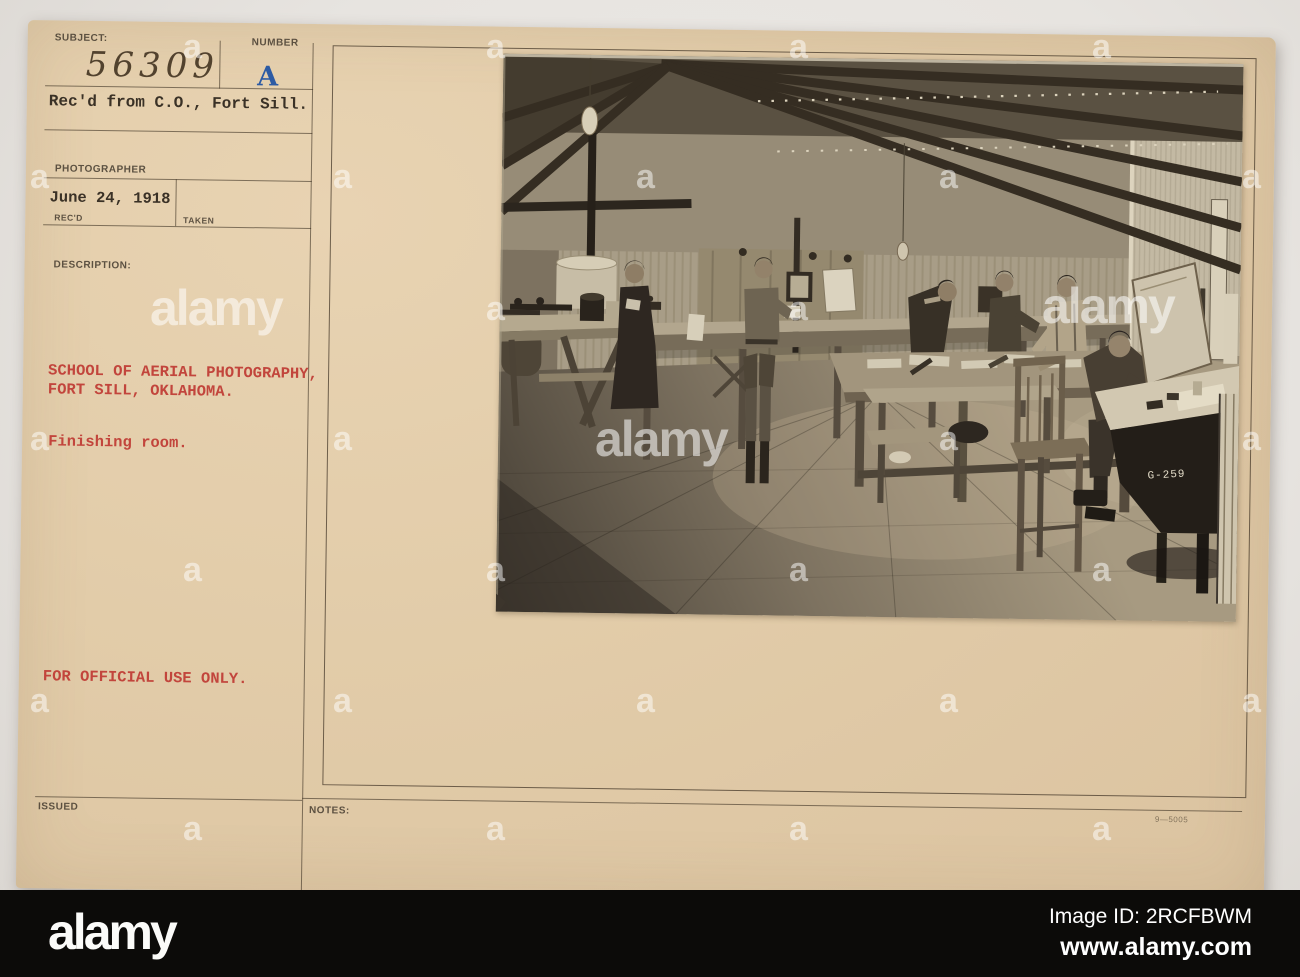 This screenshot has width=1300, height=977. I want to click on alamy-url-text: www.alamy.com, so click(1156, 947).